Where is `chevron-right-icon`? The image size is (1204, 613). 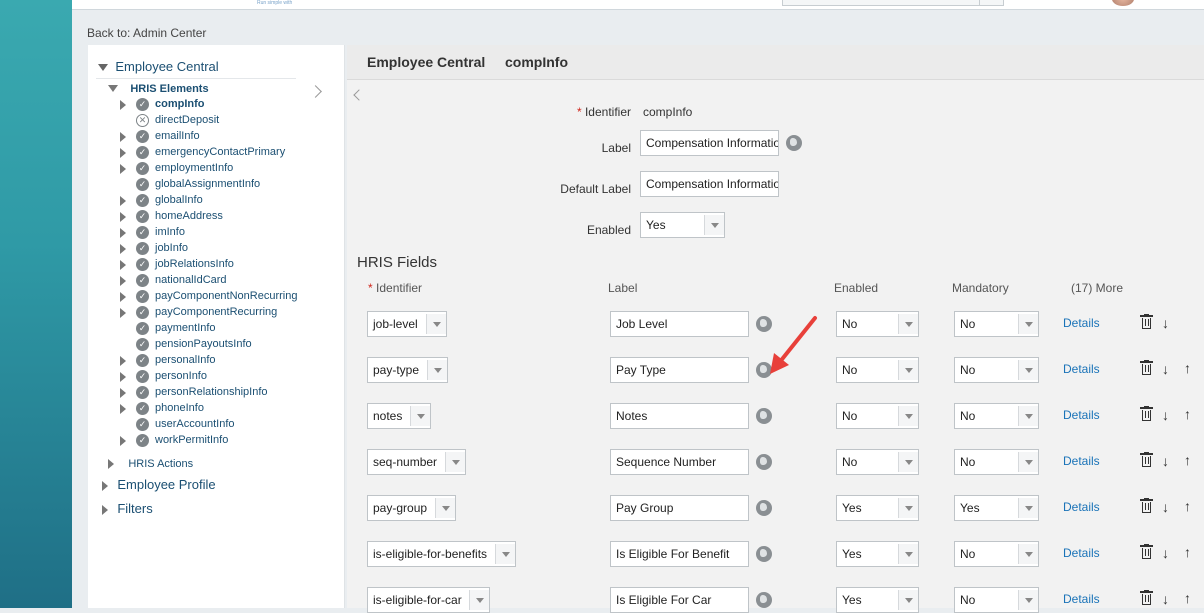 chevron-right-icon is located at coordinates (315, 91).